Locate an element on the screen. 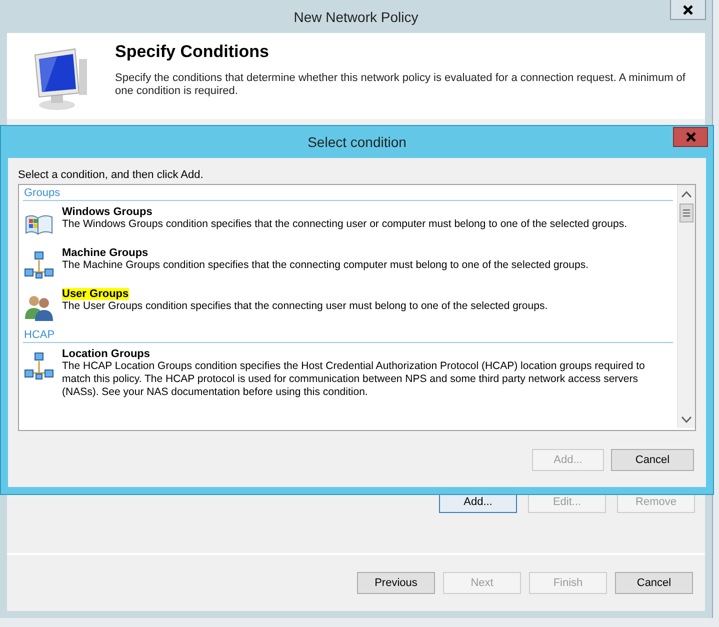  page-description: Specify the conditions that determine whether this network policy is evaluated for a connection request. A minimum of one condition is required. is located at coordinates (400, 85).